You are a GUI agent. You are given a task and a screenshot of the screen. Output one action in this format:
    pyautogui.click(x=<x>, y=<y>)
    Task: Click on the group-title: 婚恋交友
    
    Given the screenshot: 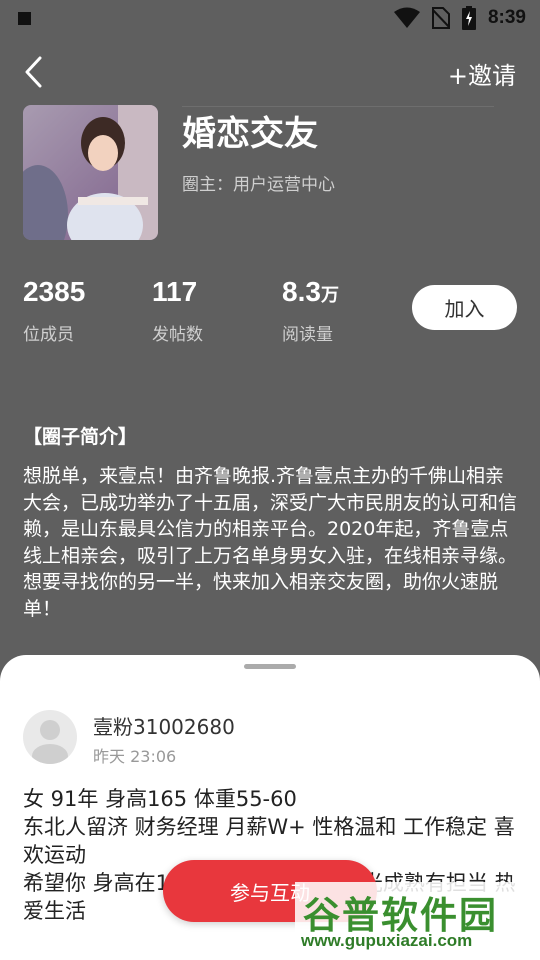 What is the action you would take?
    pyautogui.click(x=250, y=134)
    